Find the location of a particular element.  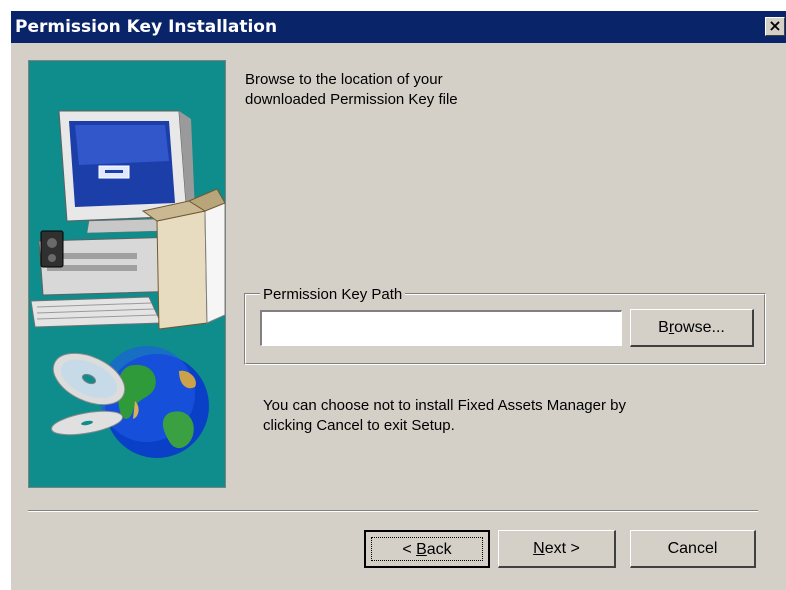

info-line-2: clicking Cancel to exit Setup. is located at coordinates (359, 425).